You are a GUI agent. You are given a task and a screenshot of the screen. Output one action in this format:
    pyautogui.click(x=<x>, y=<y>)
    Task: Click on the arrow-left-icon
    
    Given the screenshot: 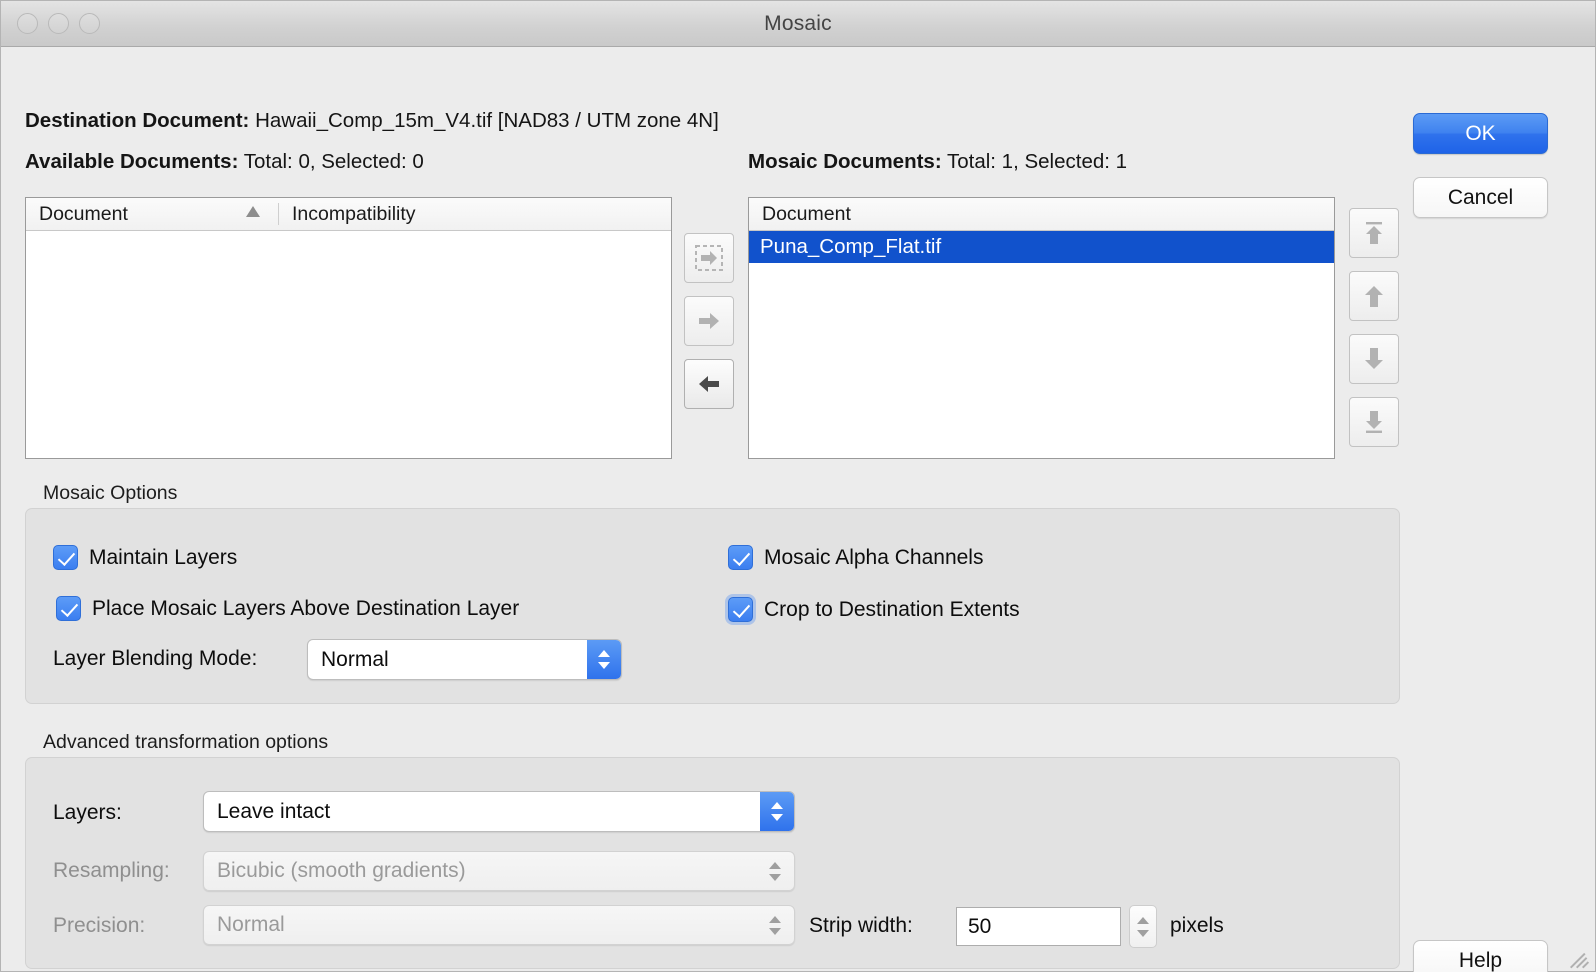 What is the action you would take?
    pyautogui.click(x=709, y=384)
    